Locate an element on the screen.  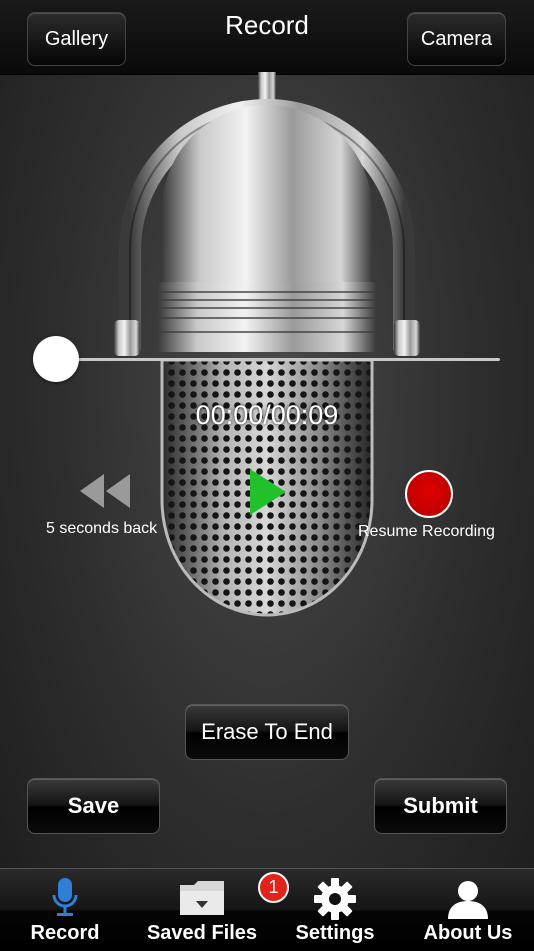
resume-recording-label: Resume Recording is located at coordinates (426, 531).